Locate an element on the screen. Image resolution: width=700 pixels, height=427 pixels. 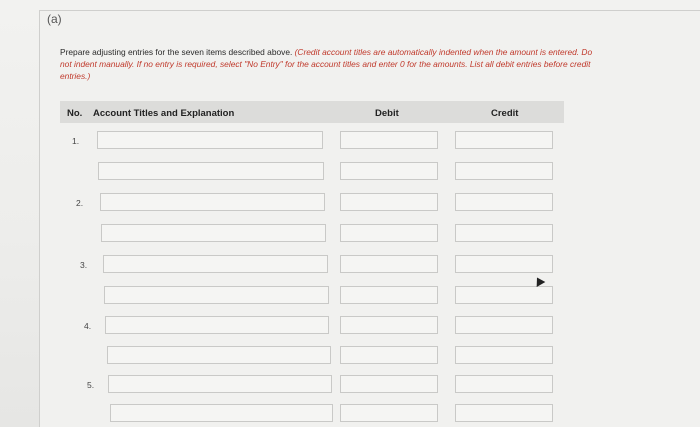
row-number: 5. is located at coordinates (91, 385).